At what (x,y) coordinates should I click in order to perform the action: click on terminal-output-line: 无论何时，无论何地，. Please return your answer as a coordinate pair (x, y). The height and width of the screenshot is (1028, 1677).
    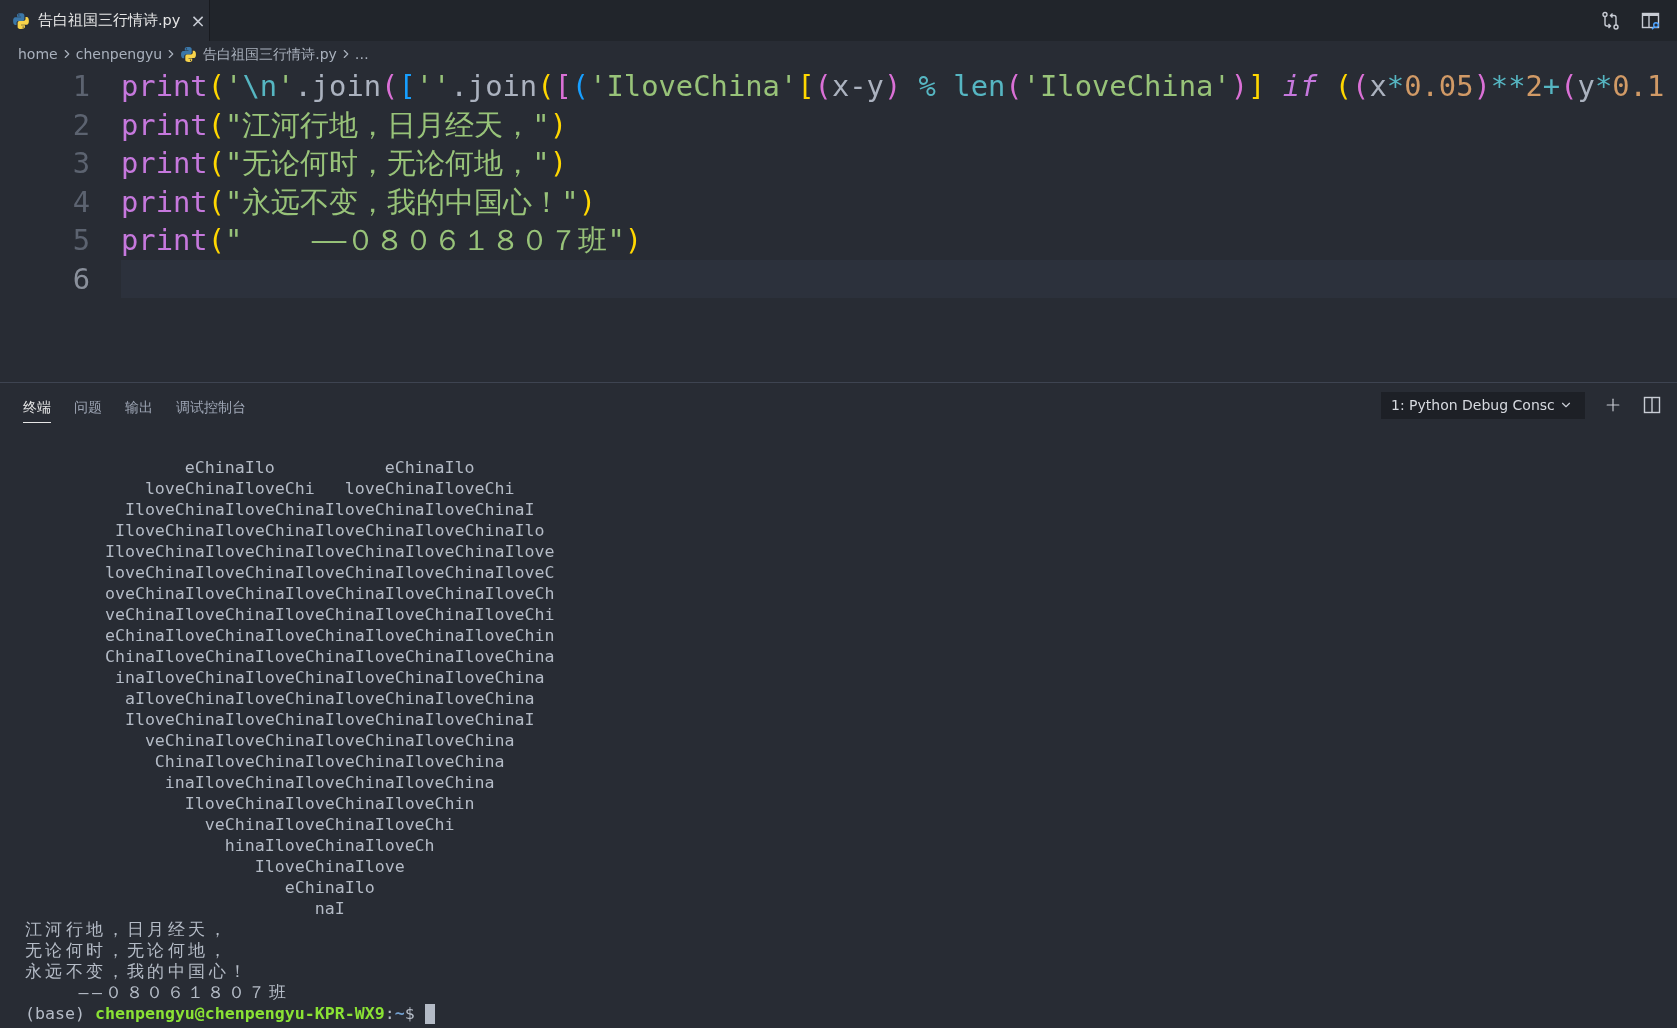
    Looking at the image, I should click on (127, 950).